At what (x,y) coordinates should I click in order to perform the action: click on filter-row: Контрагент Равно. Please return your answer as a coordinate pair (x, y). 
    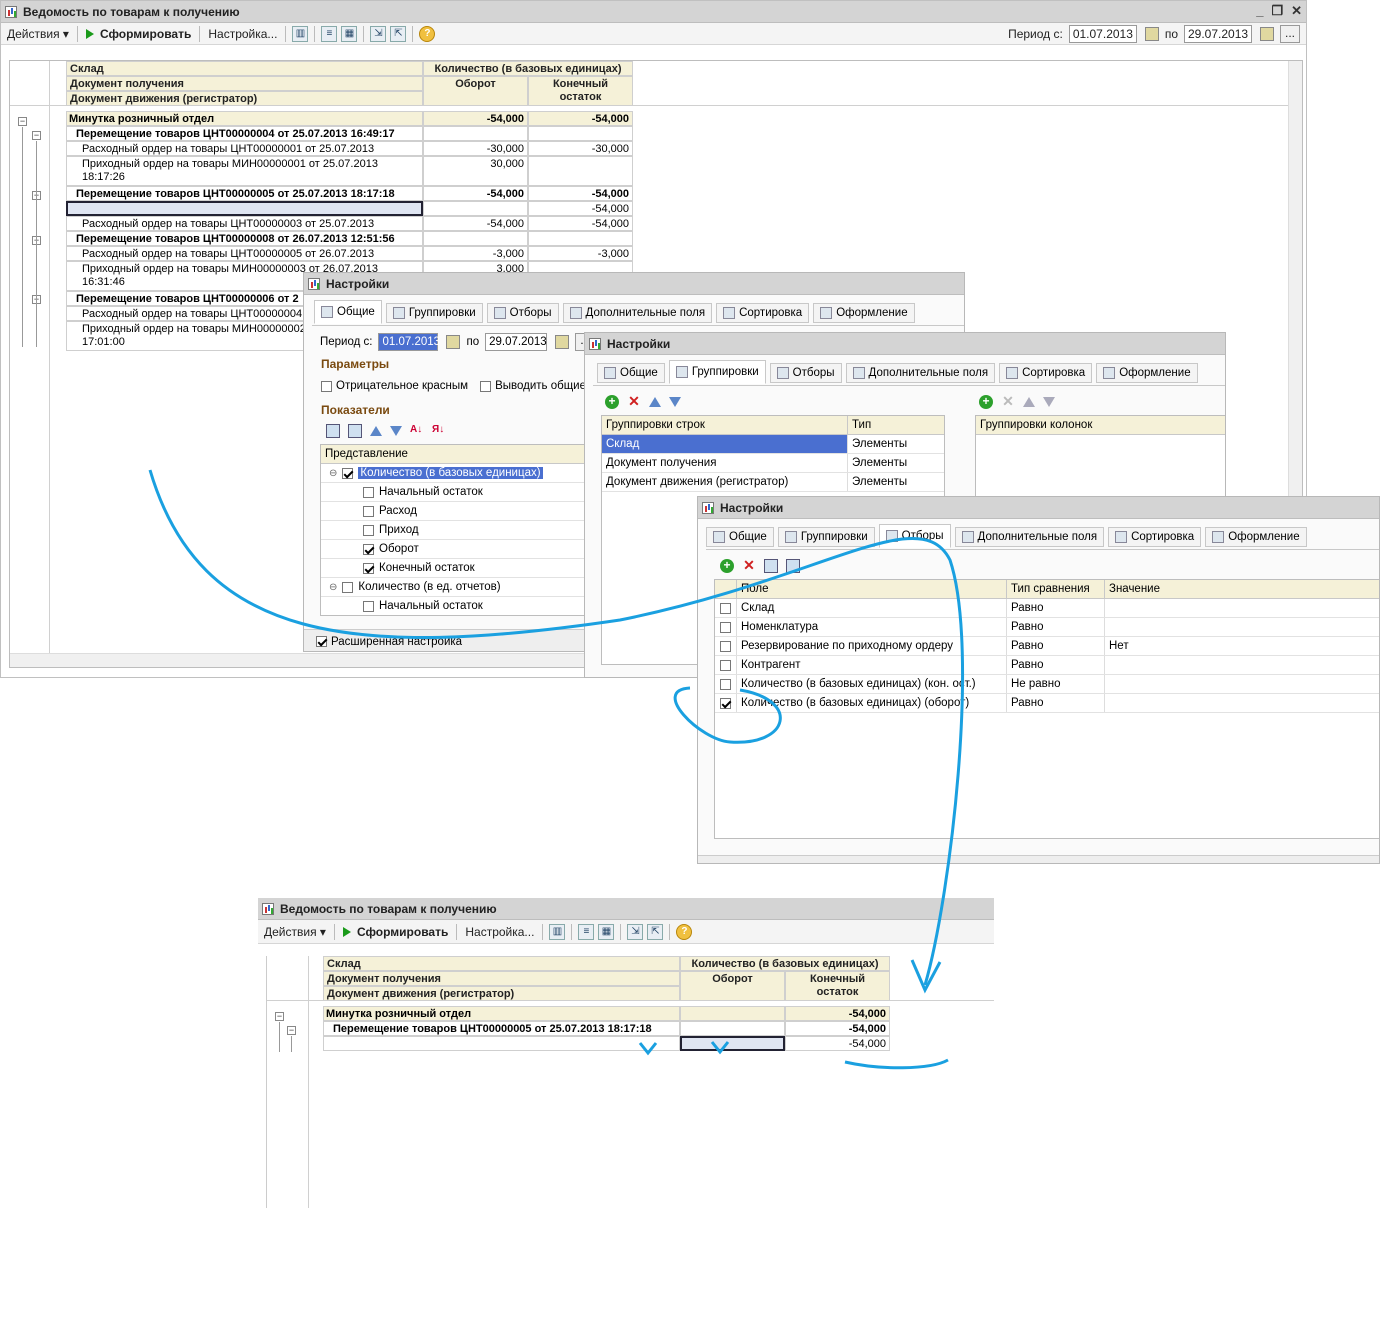
    Looking at the image, I should click on (1047, 665).